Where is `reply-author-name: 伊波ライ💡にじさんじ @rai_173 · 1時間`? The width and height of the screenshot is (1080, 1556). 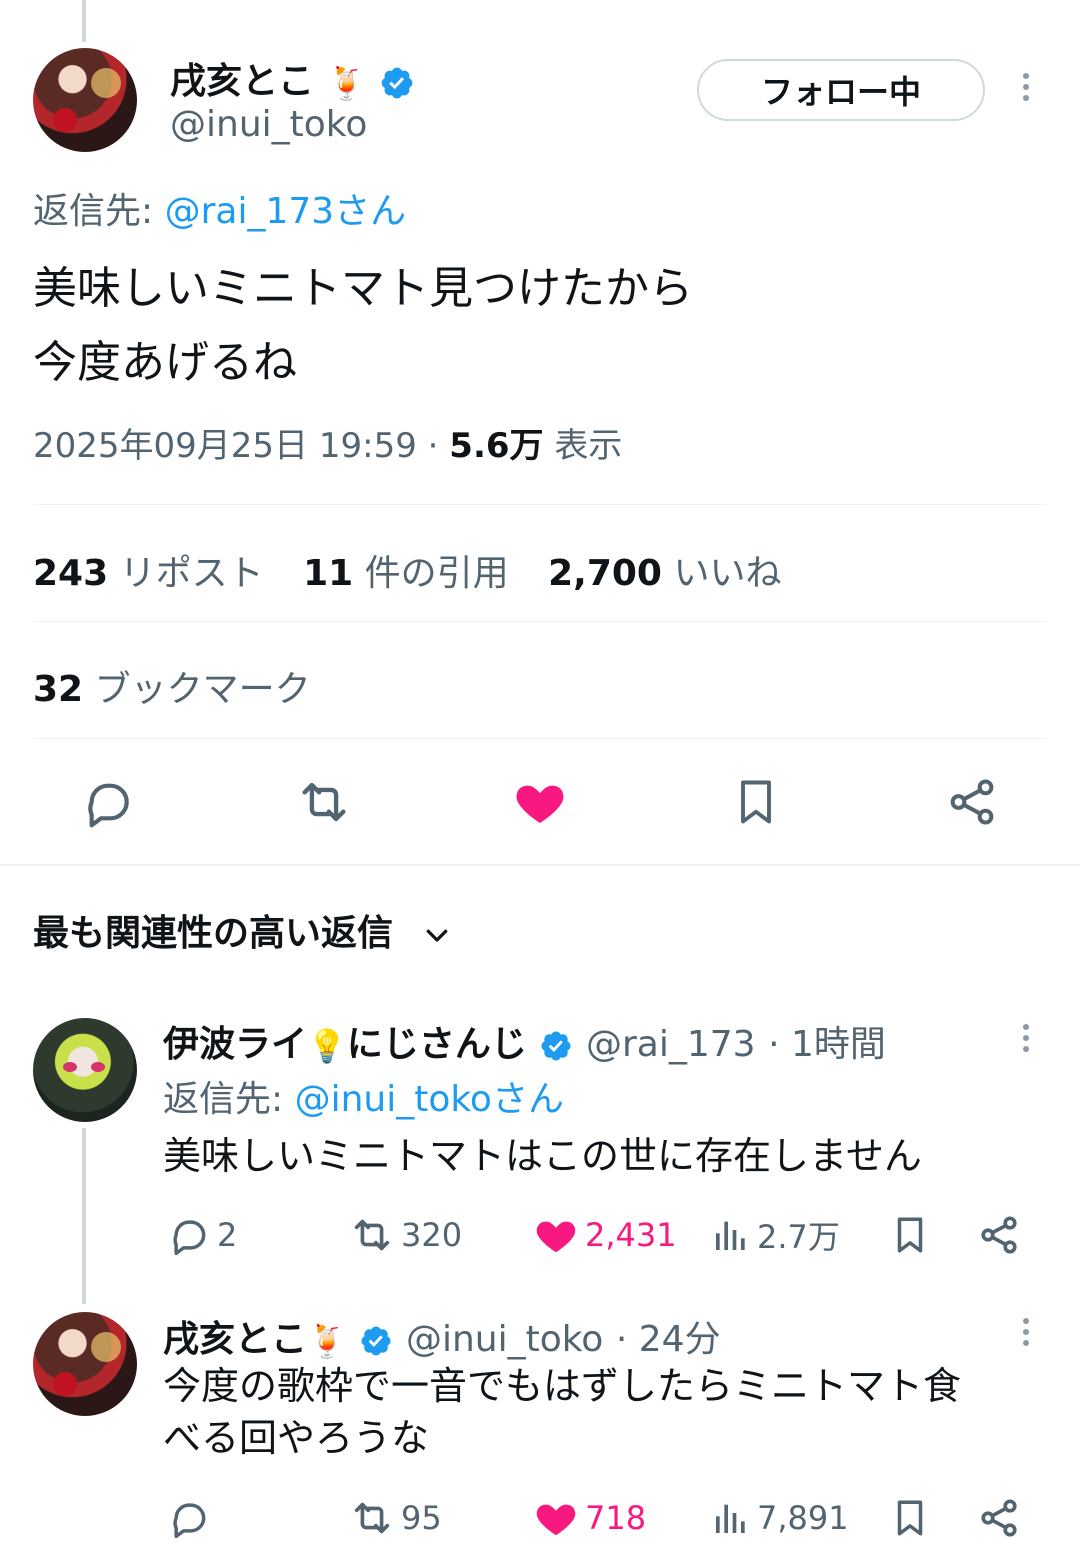
reply-author-name: 伊波ライ💡にじさんじ @rai_173 · 1時間 is located at coordinates (524, 1041).